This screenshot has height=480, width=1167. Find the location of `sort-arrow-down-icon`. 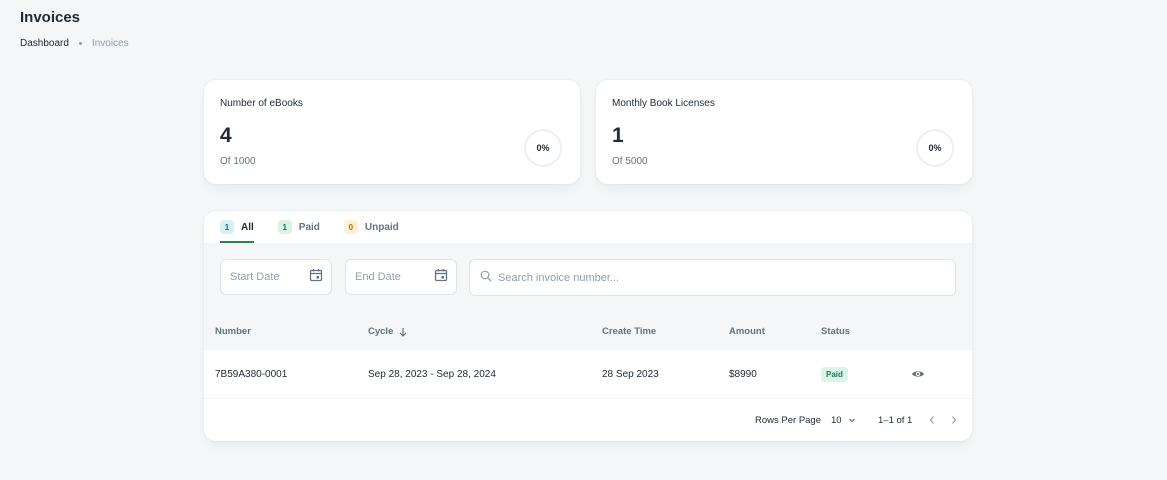

sort-arrow-down-icon is located at coordinates (403, 332).